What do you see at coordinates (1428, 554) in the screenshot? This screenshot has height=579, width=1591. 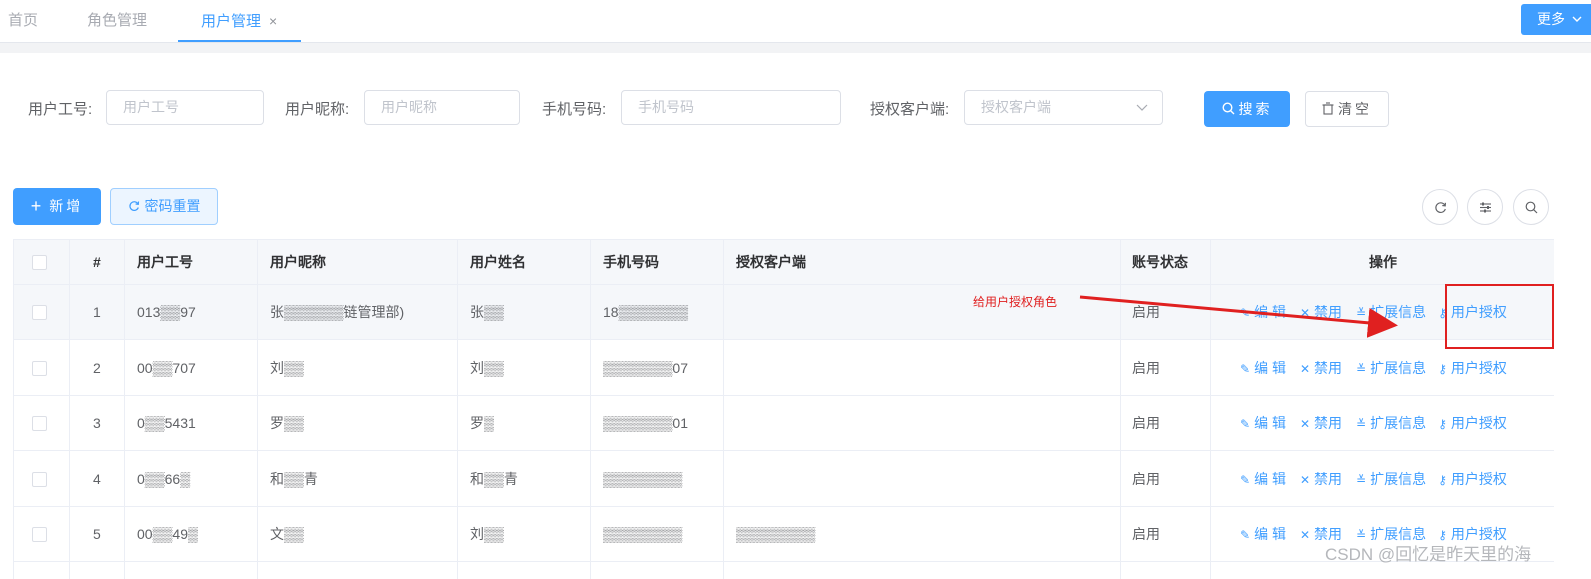 I see `watermark: CSDN @回忆是昨天里的海` at bounding box center [1428, 554].